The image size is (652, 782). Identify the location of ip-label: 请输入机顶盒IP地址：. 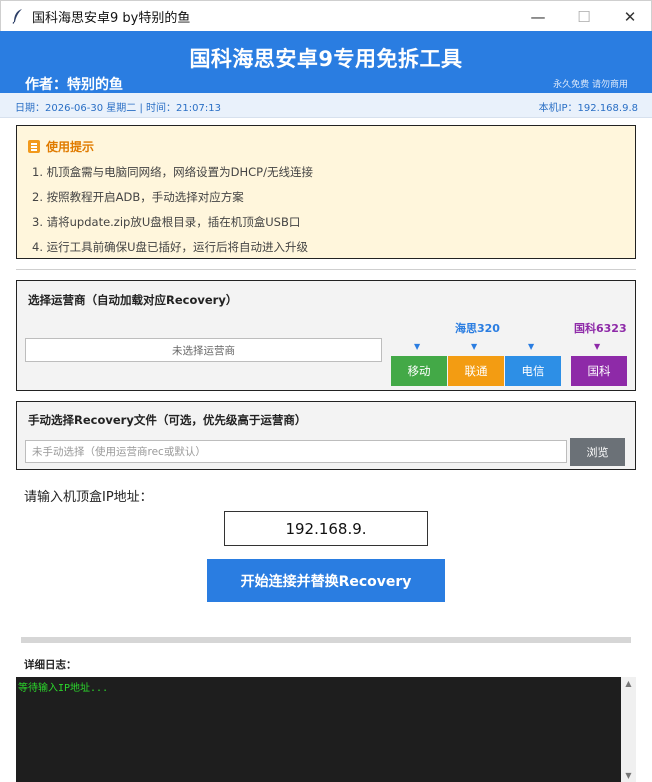
(88, 497).